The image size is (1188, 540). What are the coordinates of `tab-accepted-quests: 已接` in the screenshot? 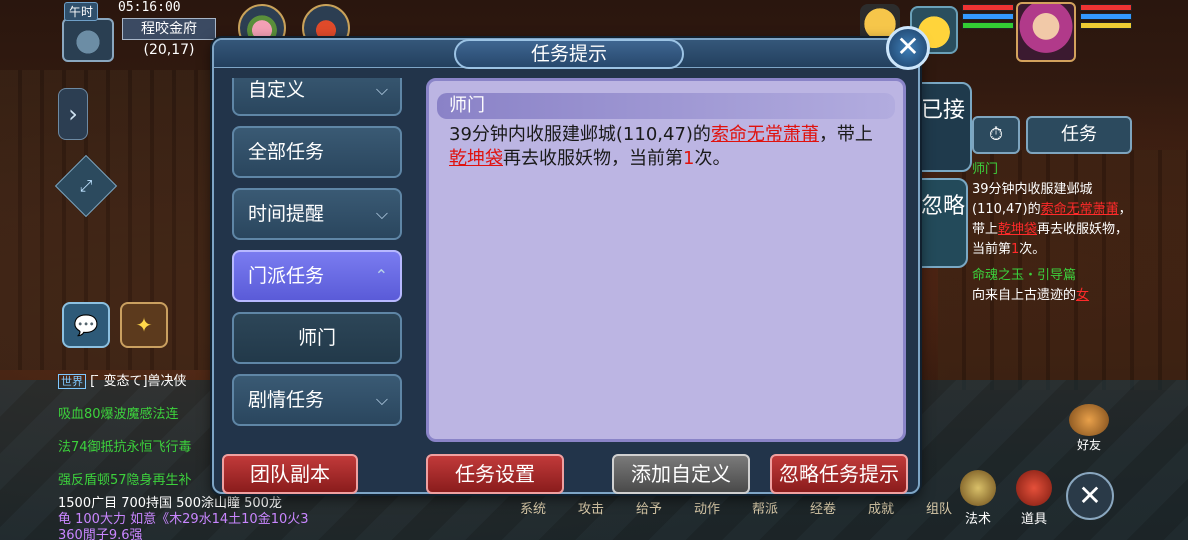 It's located at (943, 127).